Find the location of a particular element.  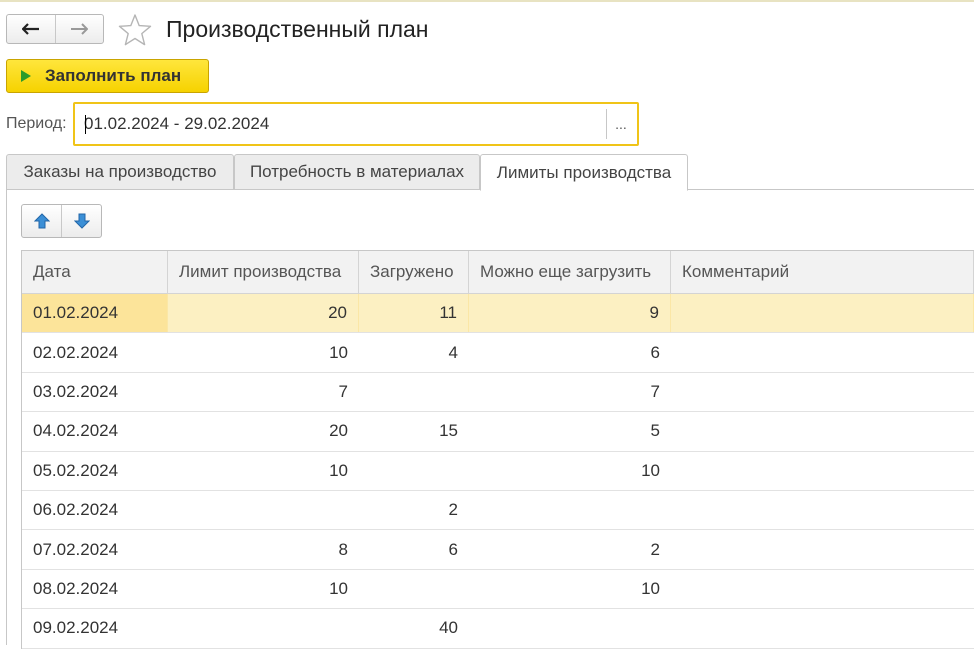

cell-available: 5 is located at coordinates (655, 431).